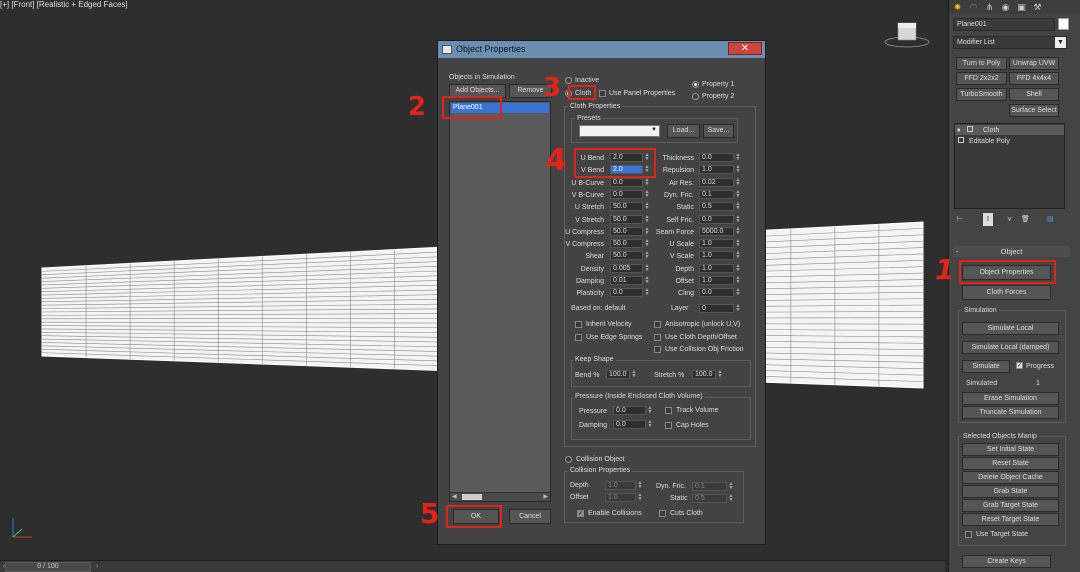 The height and width of the screenshot is (572, 1080). I want to click on modifier-list-dropdown: Modifier List, so click(1010, 42).